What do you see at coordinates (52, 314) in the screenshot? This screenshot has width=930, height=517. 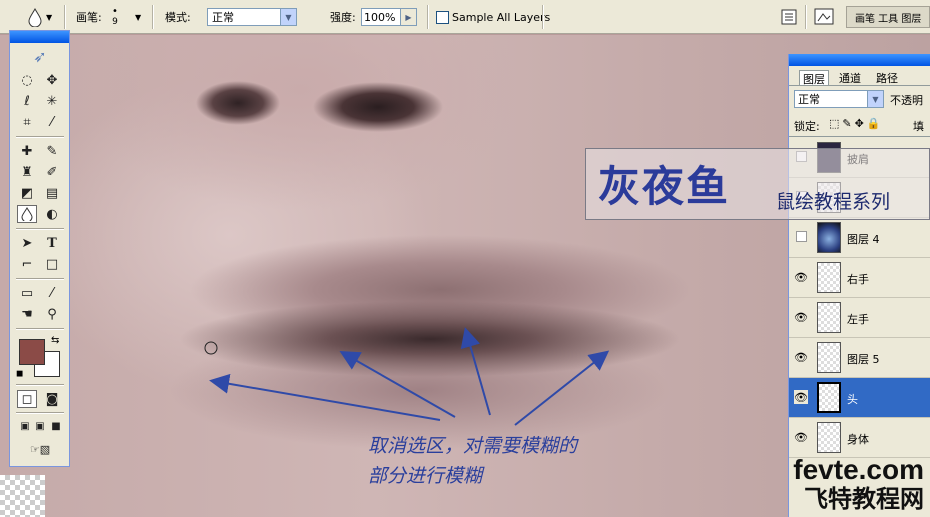 I see `zoom-tool-icon: ⚲` at bounding box center [52, 314].